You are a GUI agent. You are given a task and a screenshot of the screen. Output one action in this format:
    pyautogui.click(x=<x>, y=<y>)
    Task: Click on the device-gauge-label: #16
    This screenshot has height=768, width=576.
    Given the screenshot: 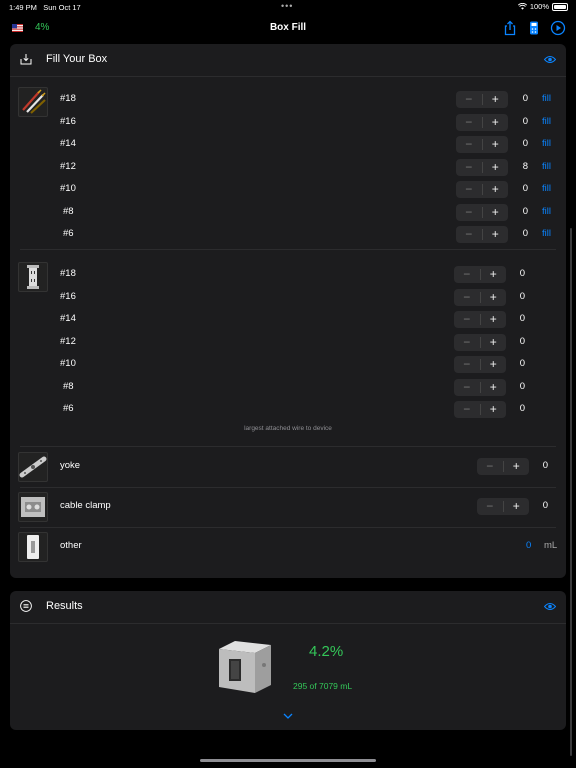 What is the action you would take?
    pyautogui.click(x=68, y=296)
    